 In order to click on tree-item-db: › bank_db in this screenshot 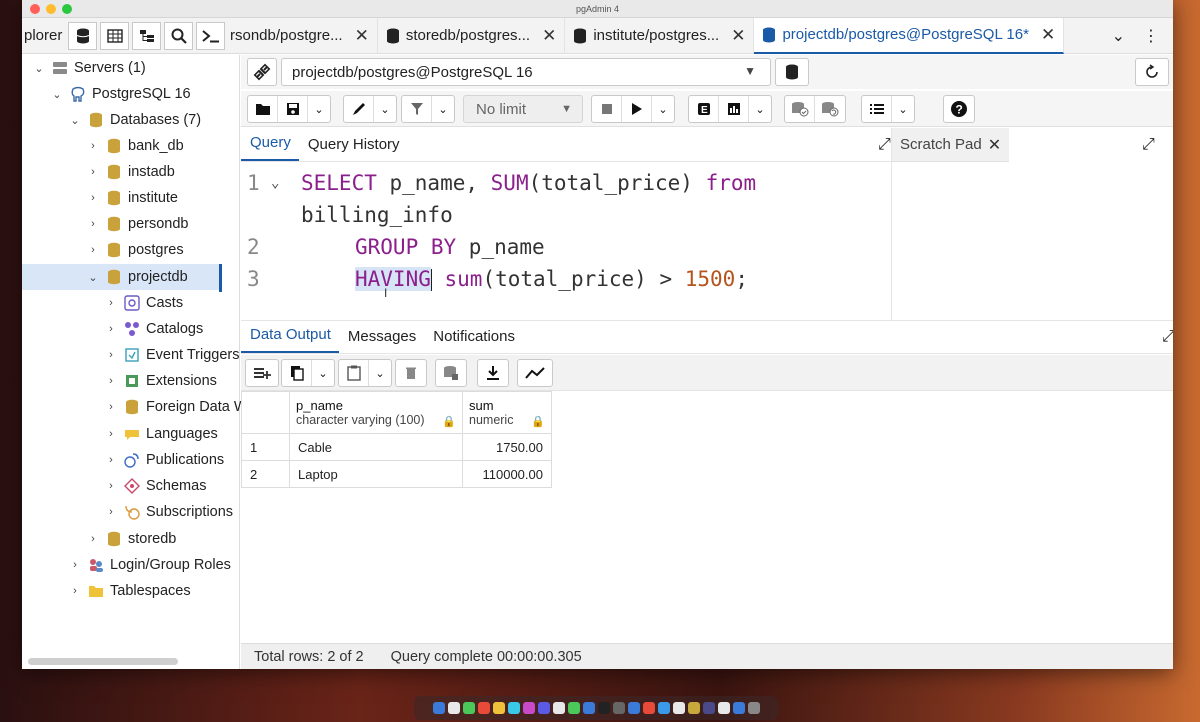, I will do `click(134, 146)`.